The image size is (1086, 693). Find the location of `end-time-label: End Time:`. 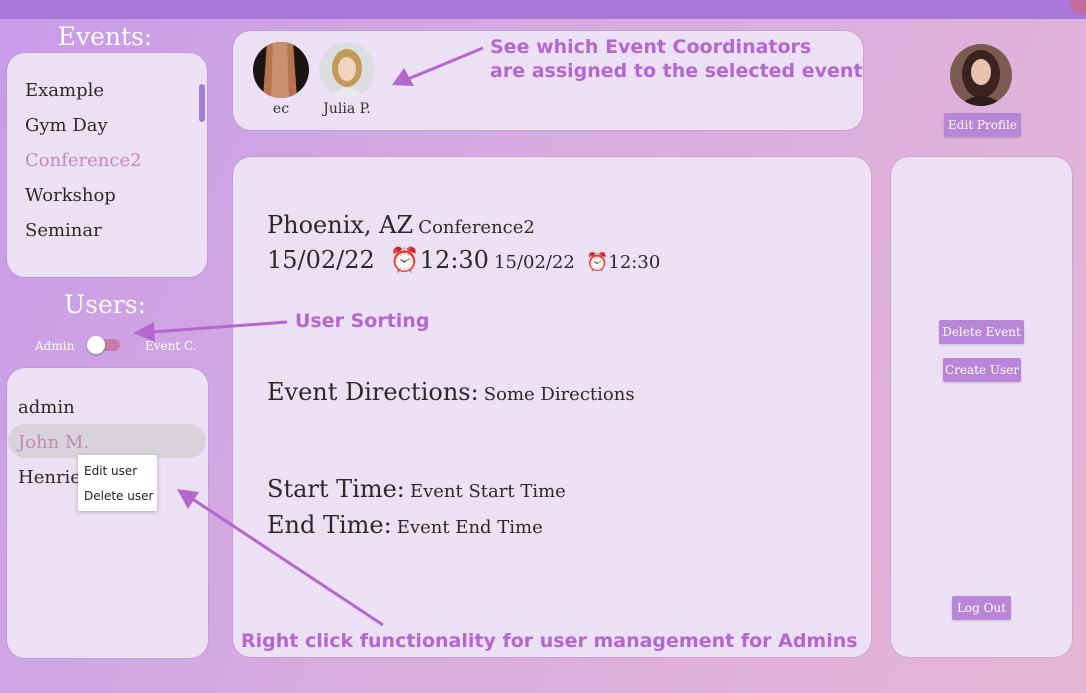

end-time-label: End Time: is located at coordinates (329, 525).